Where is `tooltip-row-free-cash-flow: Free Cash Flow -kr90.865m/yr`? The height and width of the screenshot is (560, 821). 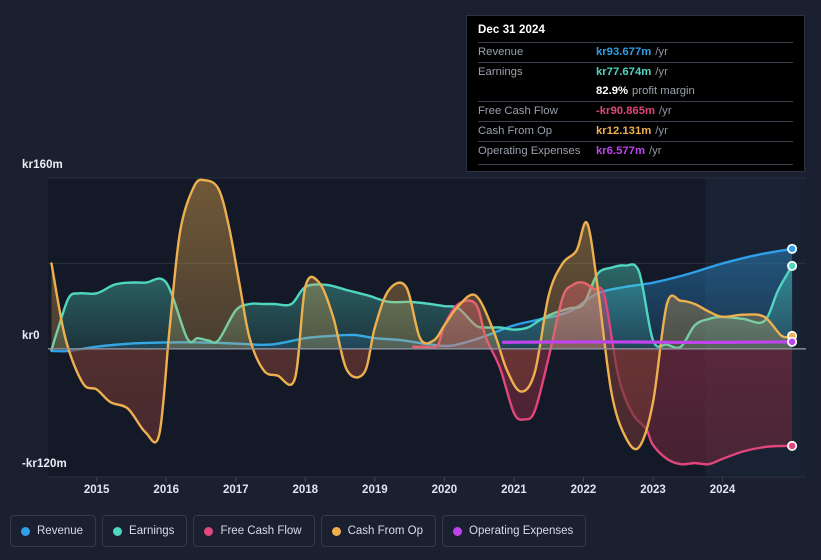
tooltip-row-free-cash-flow: Free Cash Flow -kr90.865m/yr is located at coordinates (635, 111).